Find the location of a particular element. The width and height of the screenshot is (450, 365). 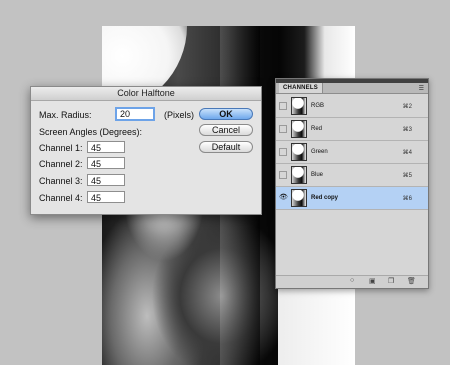

panel-menu-icon: ☰ is located at coordinates (421, 88).